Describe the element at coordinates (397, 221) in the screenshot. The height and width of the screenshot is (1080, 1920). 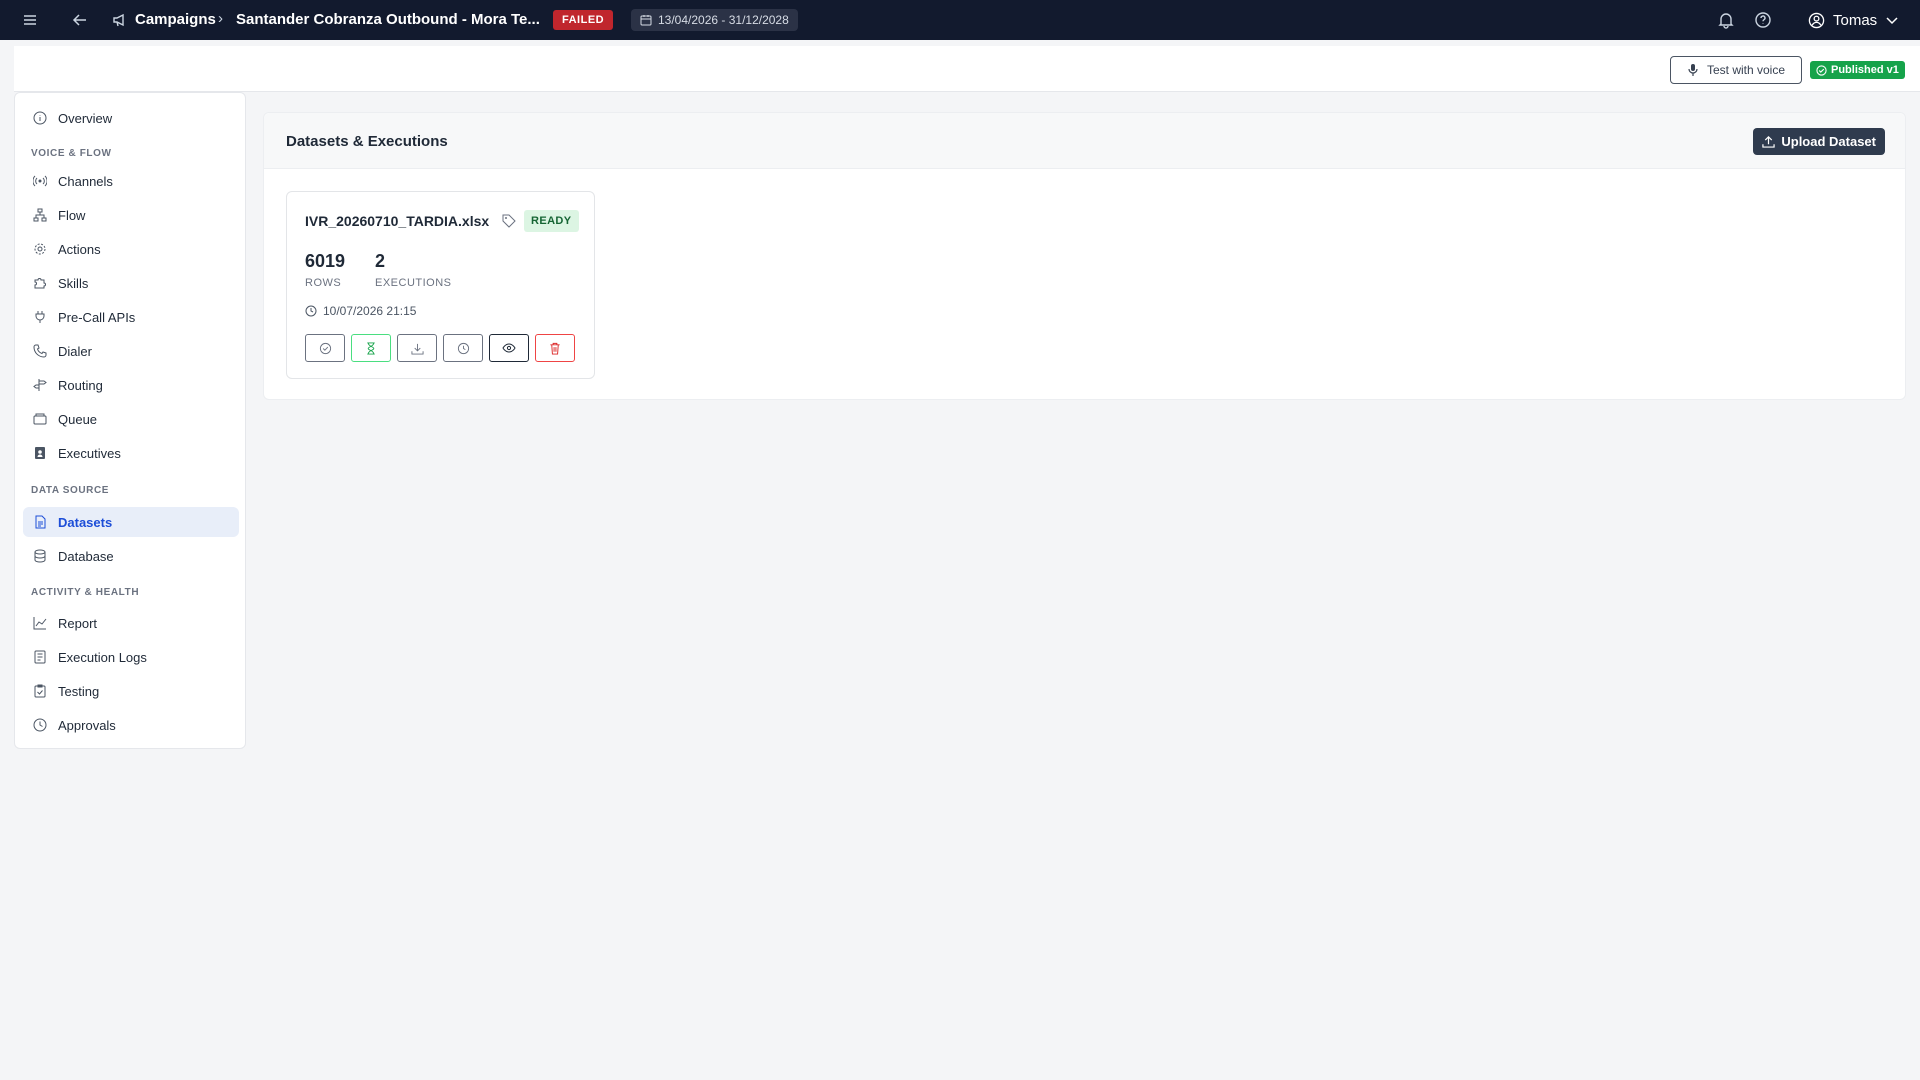
I see `dataset-filename: IVR_20260710_TARDIA.xlsx` at that location.